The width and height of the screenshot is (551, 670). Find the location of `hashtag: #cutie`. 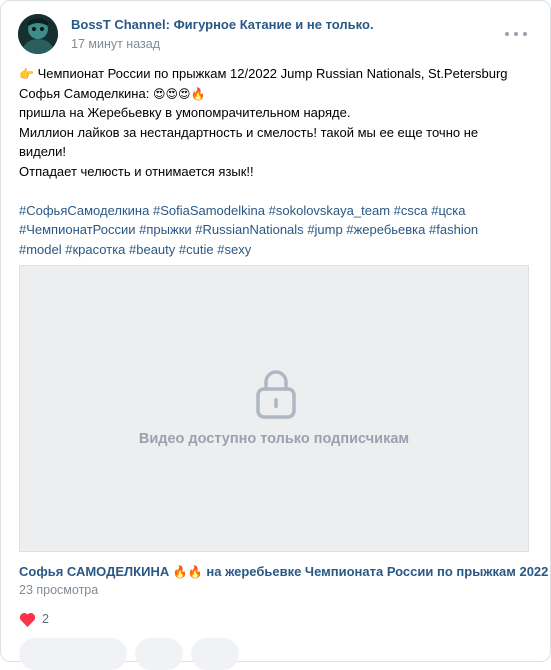

hashtag: #cutie is located at coordinates (196, 249).